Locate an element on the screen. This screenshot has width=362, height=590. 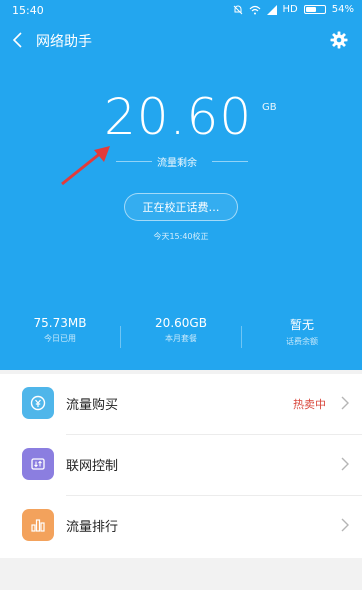
stat-balance: 暂无 话费余额 is located at coordinates (302, 331).